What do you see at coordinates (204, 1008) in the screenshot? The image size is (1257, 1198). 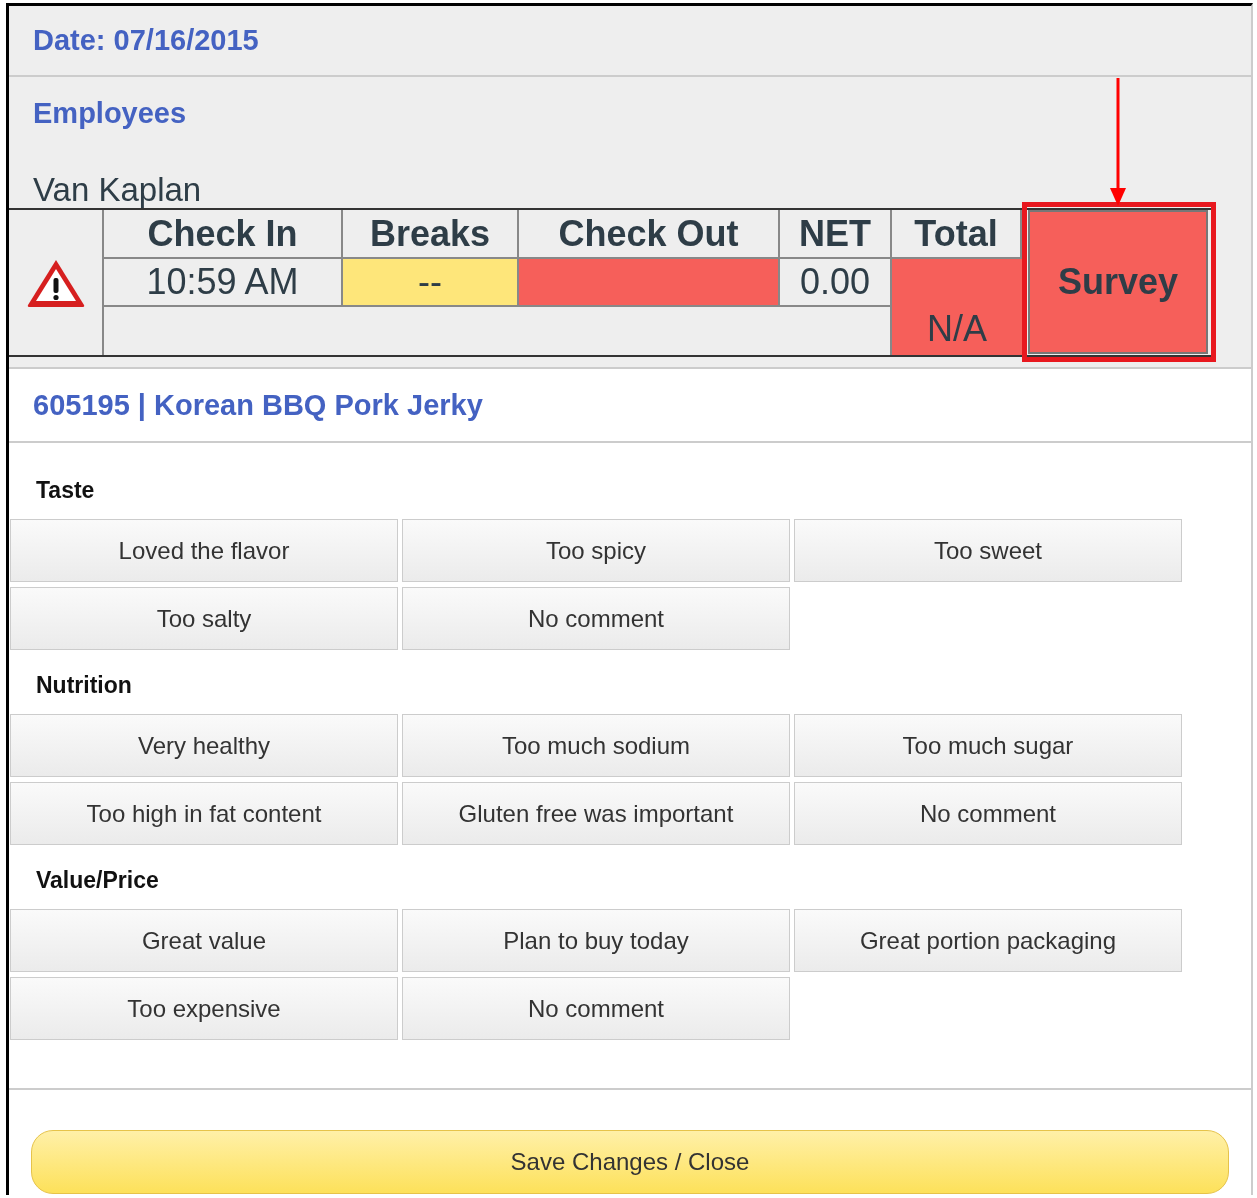 I see `option-button: Too expensive` at bounding box center [204, 1008].